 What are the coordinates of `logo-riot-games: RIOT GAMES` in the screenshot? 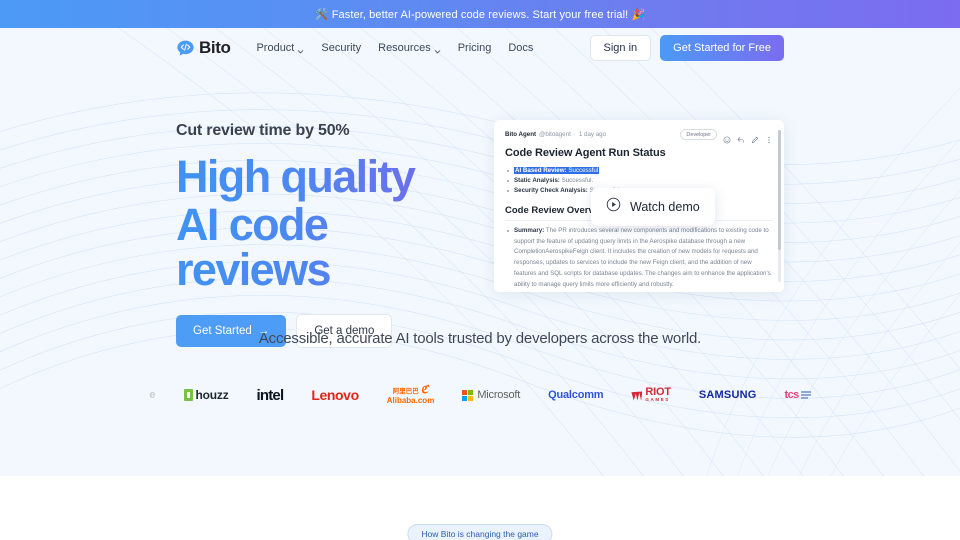 It's located at (650, 395).